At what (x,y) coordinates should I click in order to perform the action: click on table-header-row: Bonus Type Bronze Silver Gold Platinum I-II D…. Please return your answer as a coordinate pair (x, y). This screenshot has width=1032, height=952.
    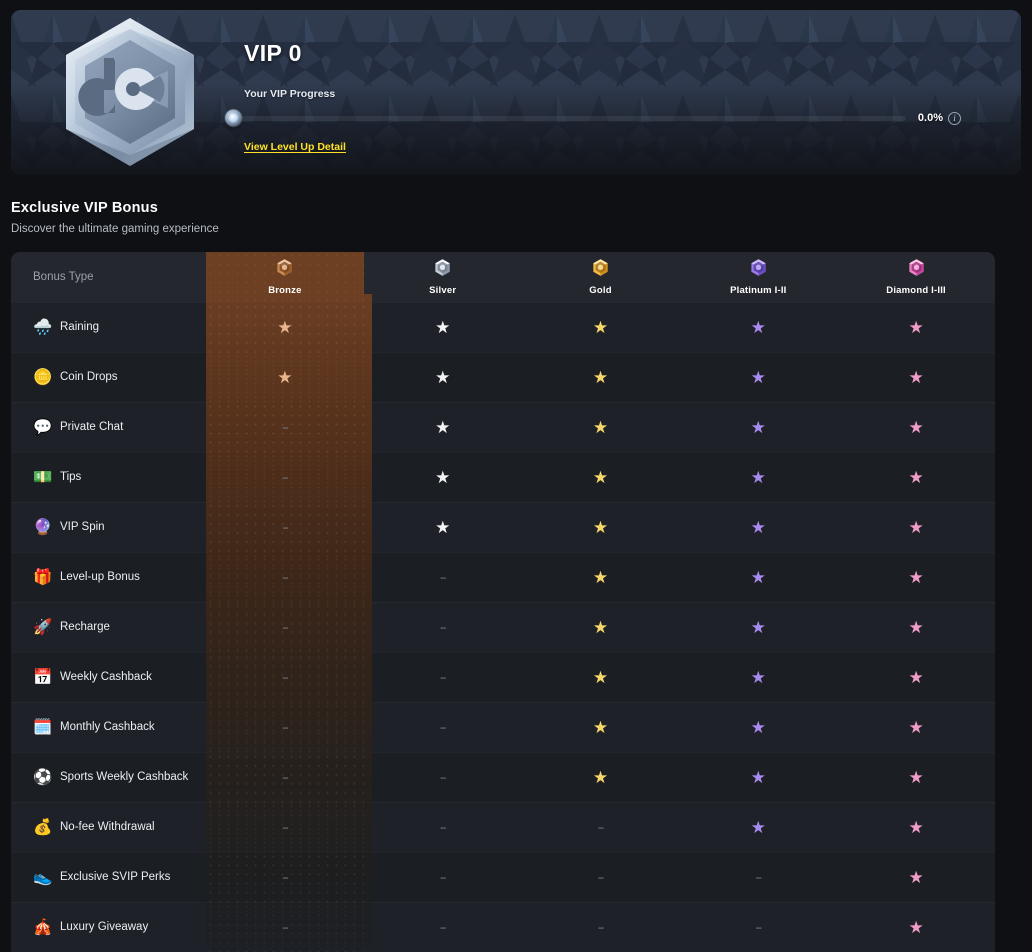
    Looking at the image, I should click on (503, 277).